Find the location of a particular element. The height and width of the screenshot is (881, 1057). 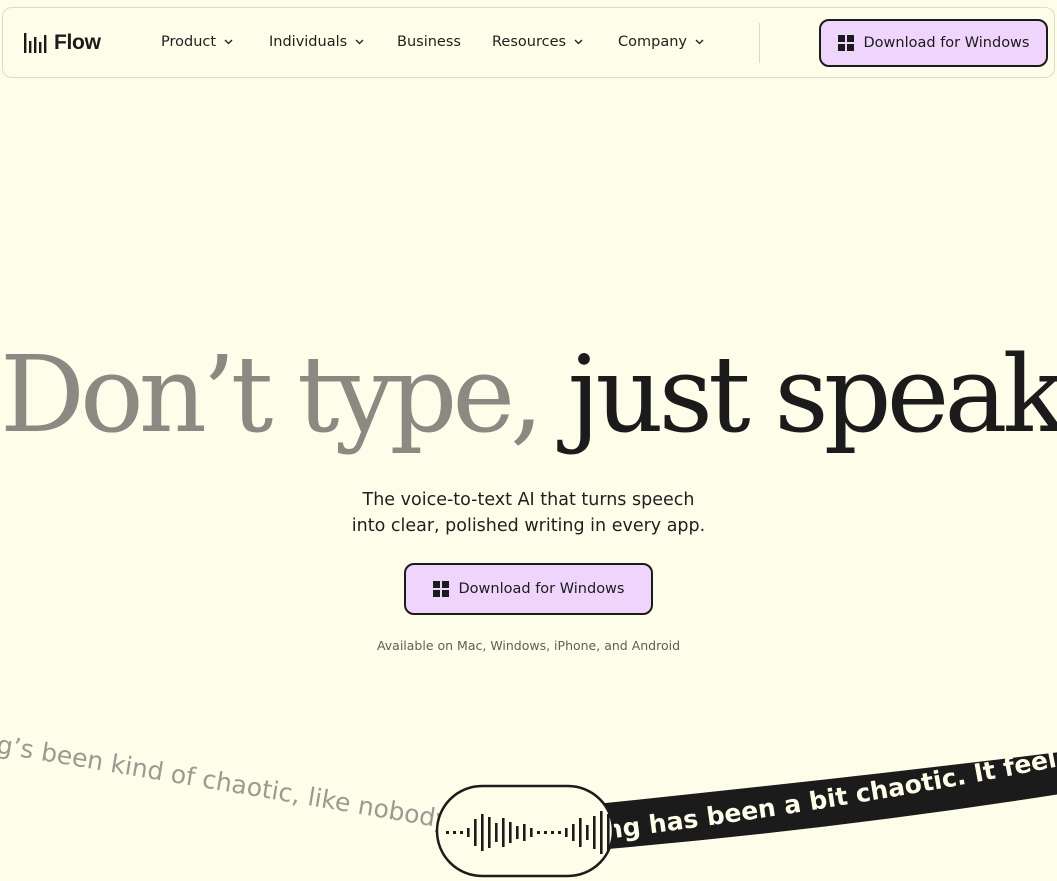

nav-item-product: Product is located at coordinates (197, 42).